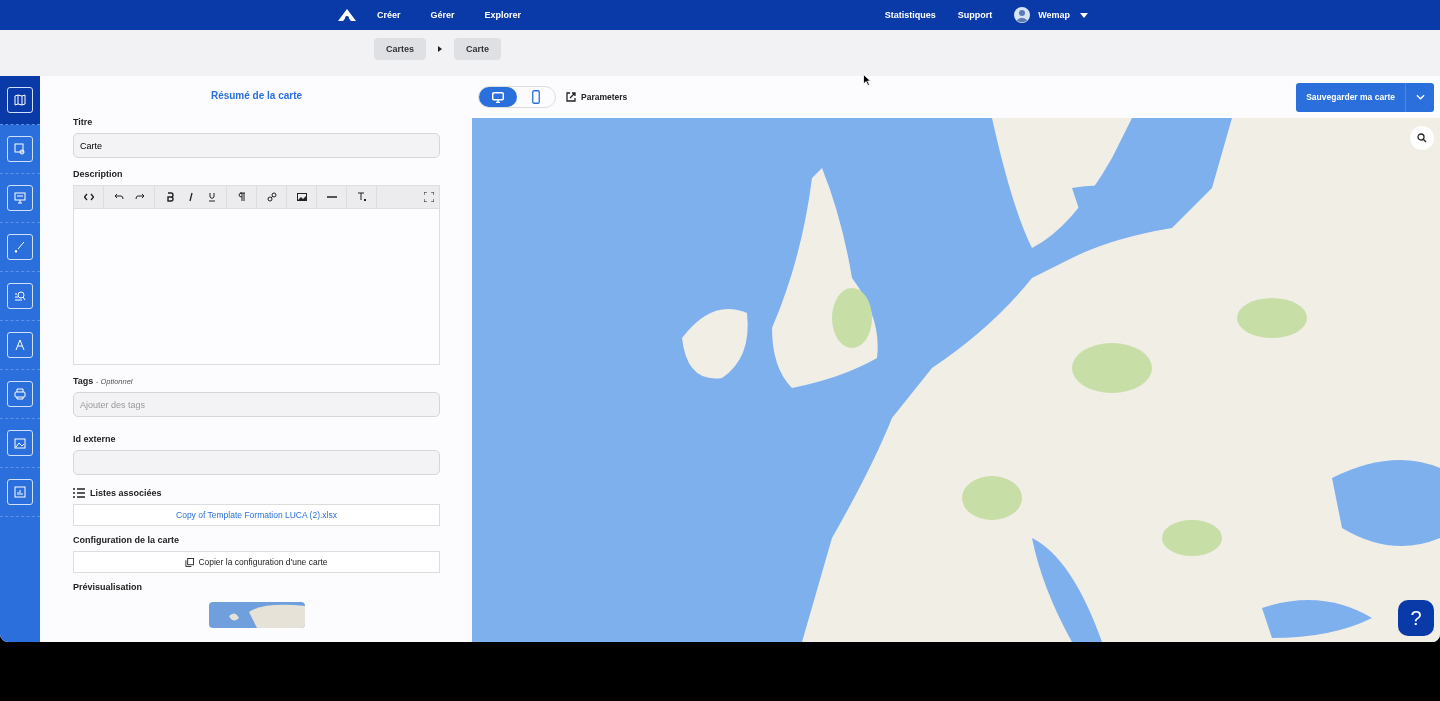  Describe the element at coordinates (118, 197) in the screenshot. I see `undo-icon` at that location.